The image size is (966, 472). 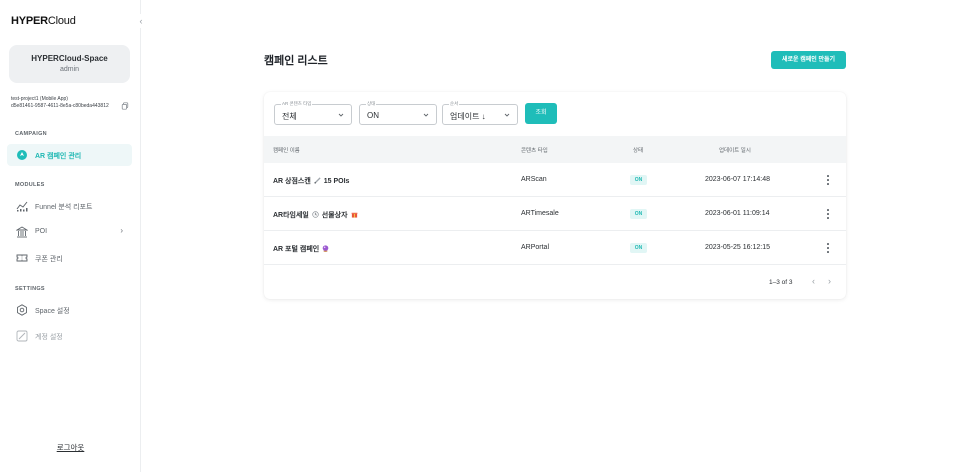 I want to click on header-content-type: 콘텐츠 타입, so click(x=534, y=150).